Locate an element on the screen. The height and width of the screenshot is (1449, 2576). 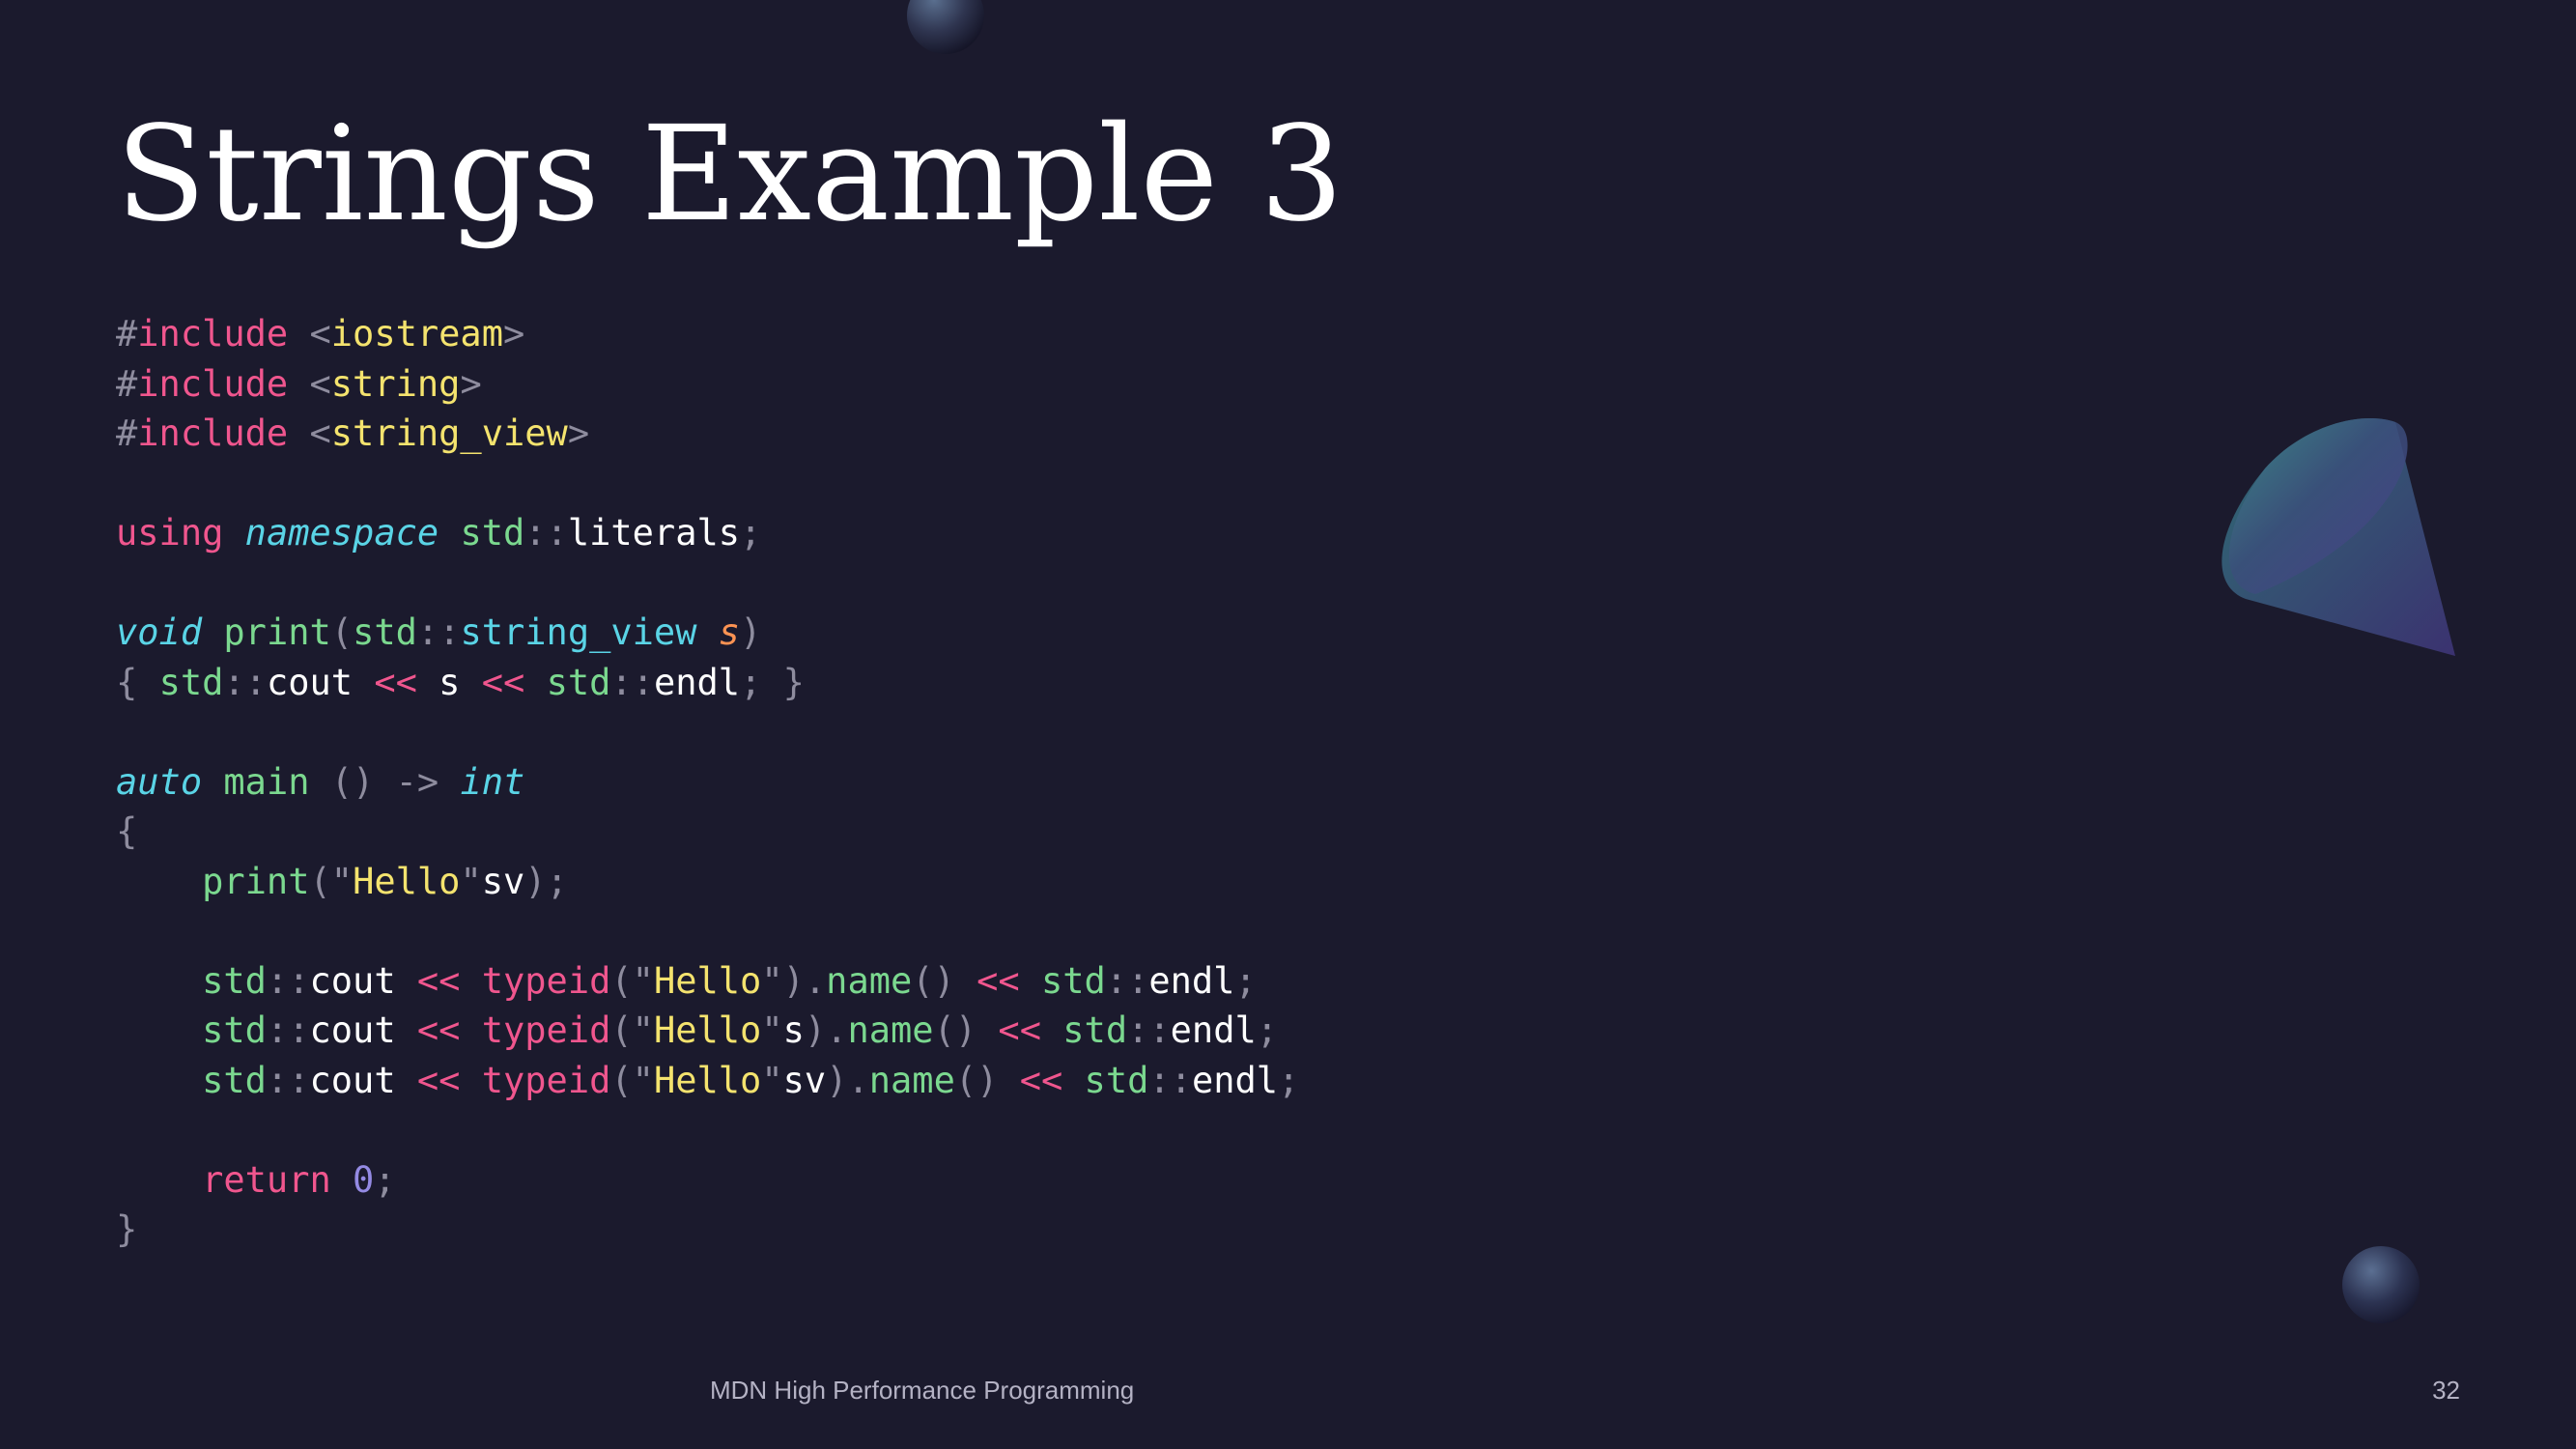
code-token: string_view is located at coordinates (449, 433).